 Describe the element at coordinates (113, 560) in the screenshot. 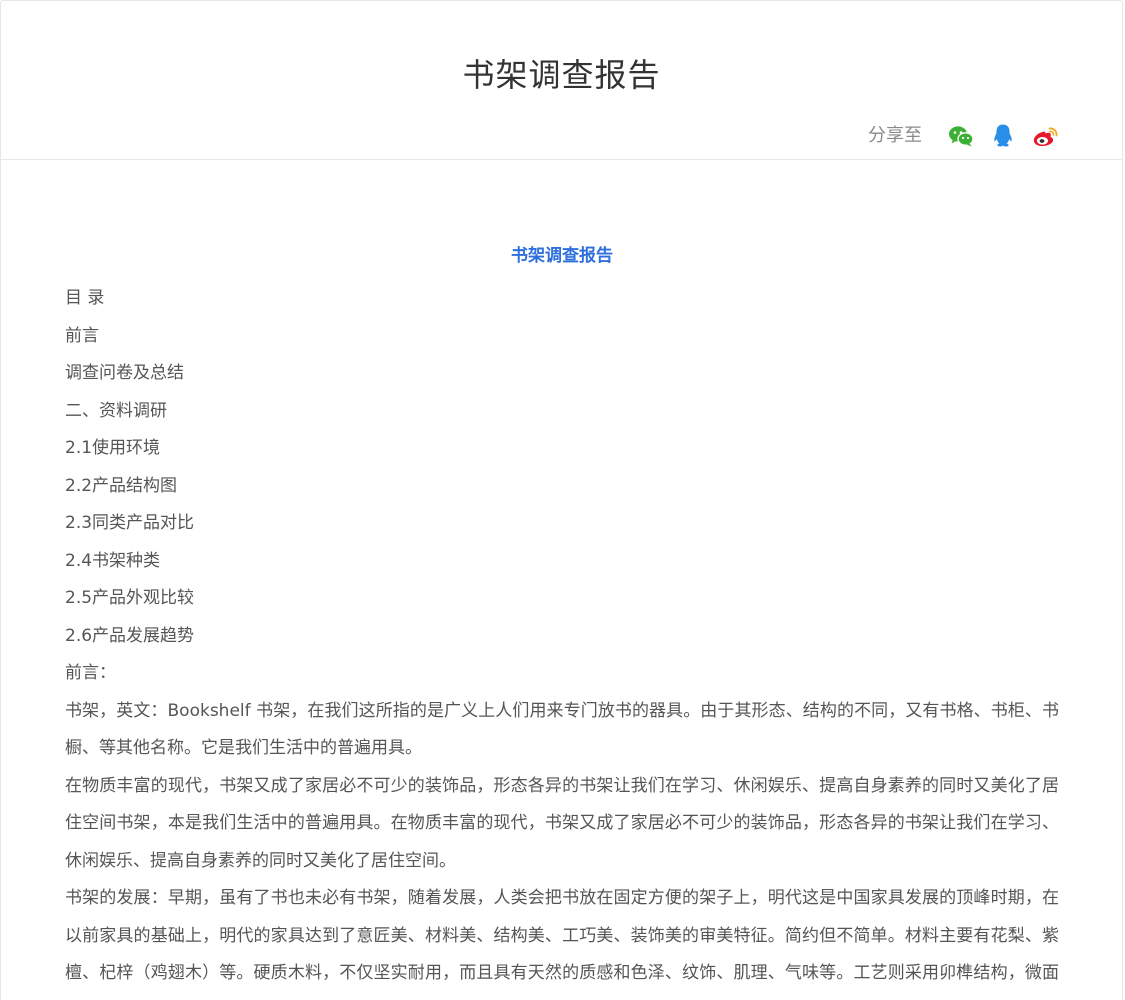

I see `toc-item: 2.4书架种类` at that location.